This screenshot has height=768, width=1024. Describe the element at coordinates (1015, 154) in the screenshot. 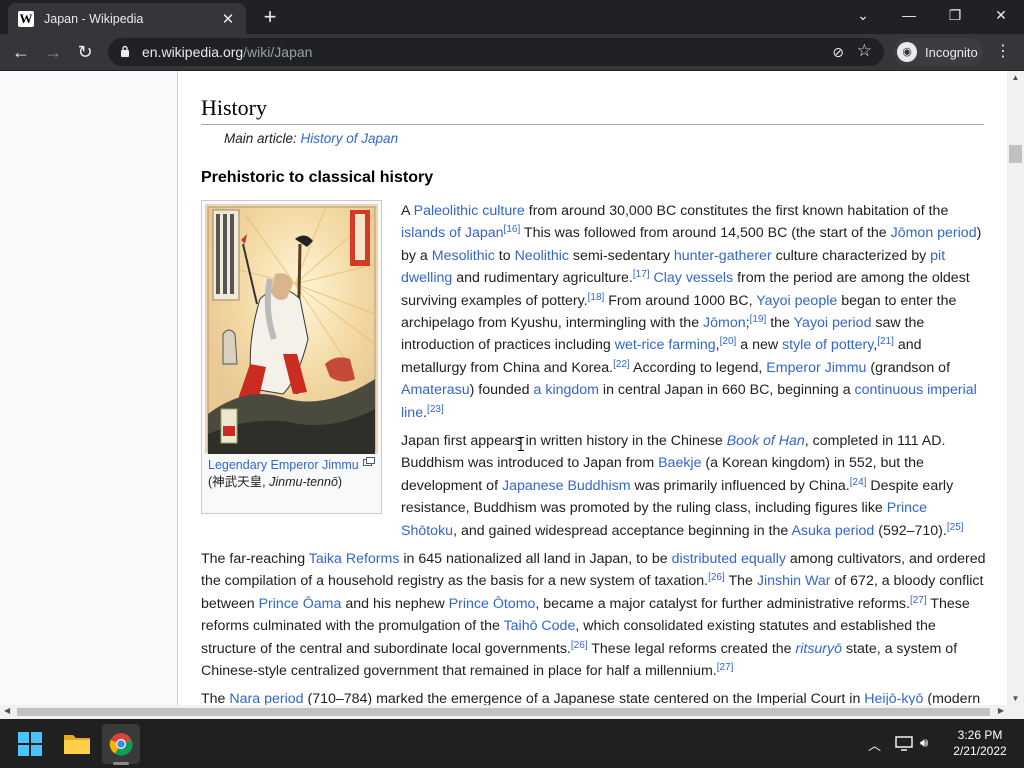

I see `vertical-scroll-thumb` at that location.